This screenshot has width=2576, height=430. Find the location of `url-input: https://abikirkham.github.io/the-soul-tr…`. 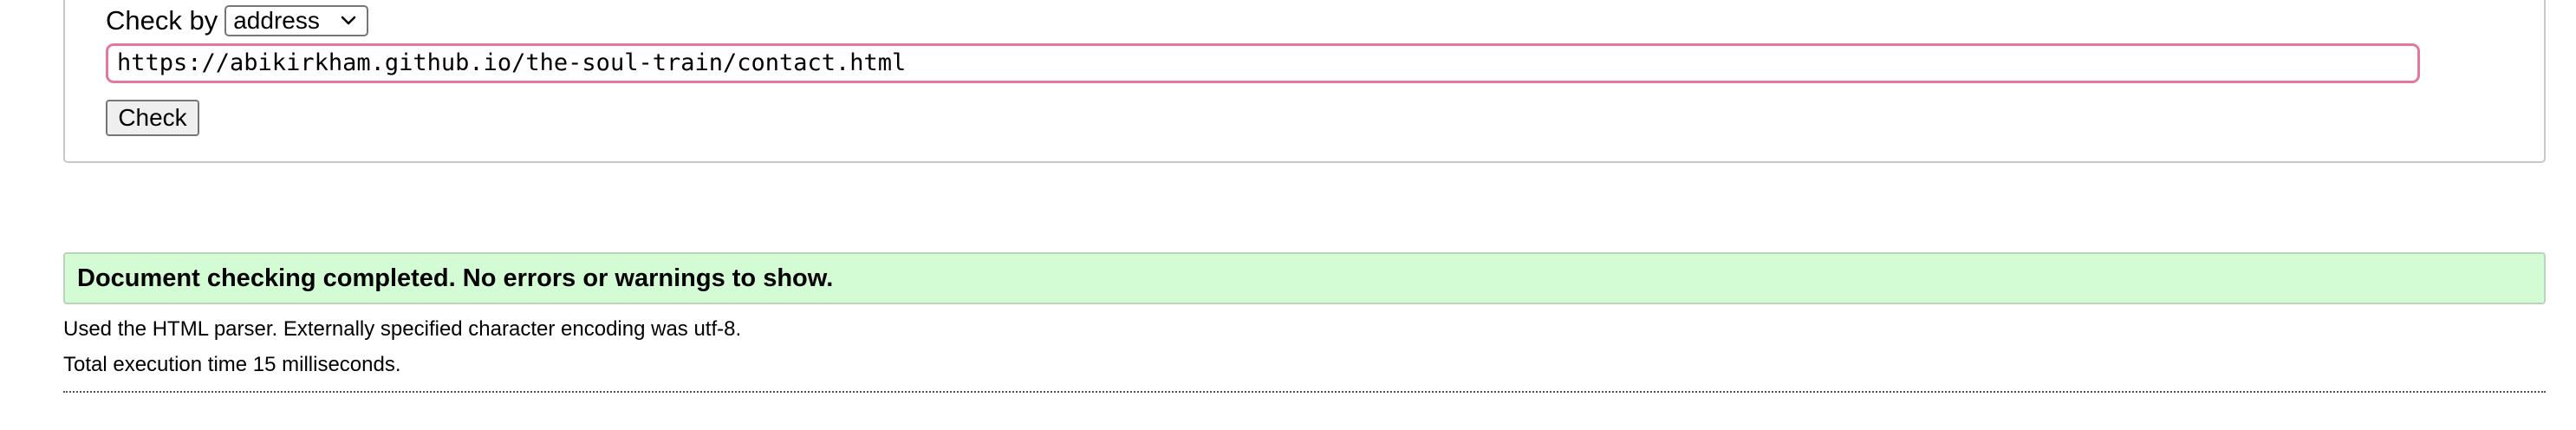

url-input: https://abikirkham.github.io/the-soul-tr… is located at coordinates (1263, 63).